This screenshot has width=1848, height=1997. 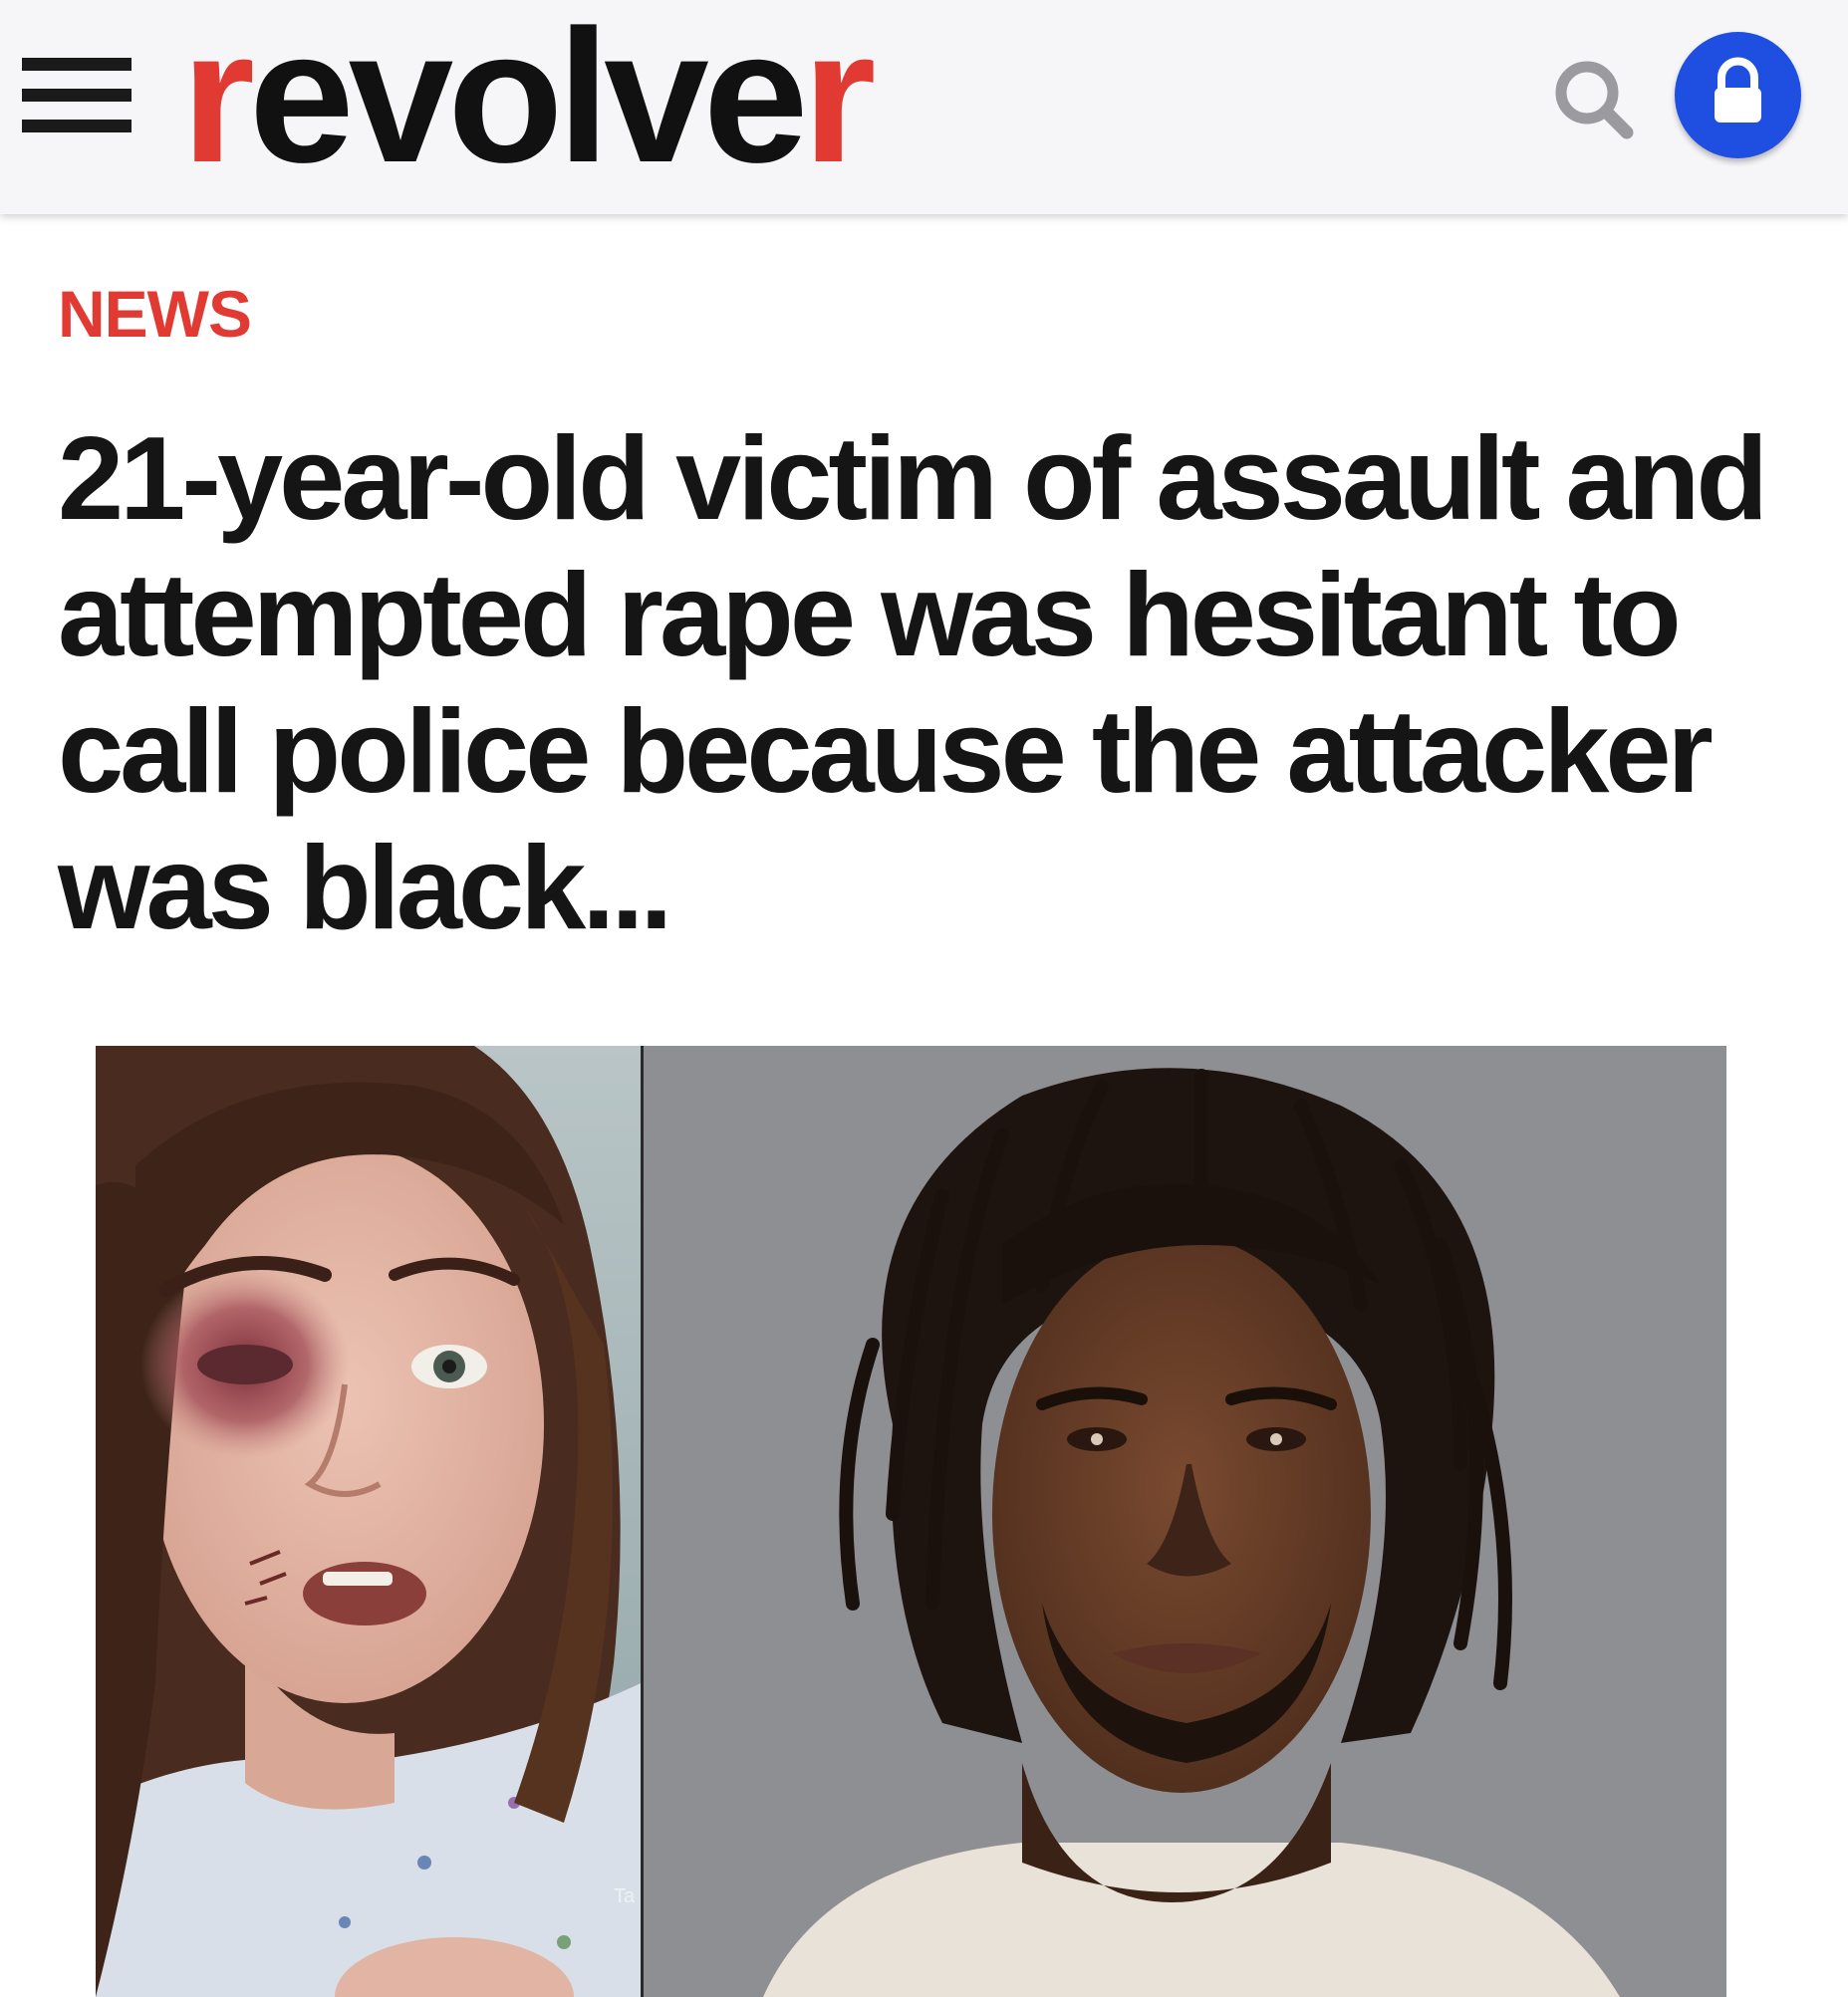 I want to click on overlay-text-fragment: Ta, so click(x=625, y=1896).